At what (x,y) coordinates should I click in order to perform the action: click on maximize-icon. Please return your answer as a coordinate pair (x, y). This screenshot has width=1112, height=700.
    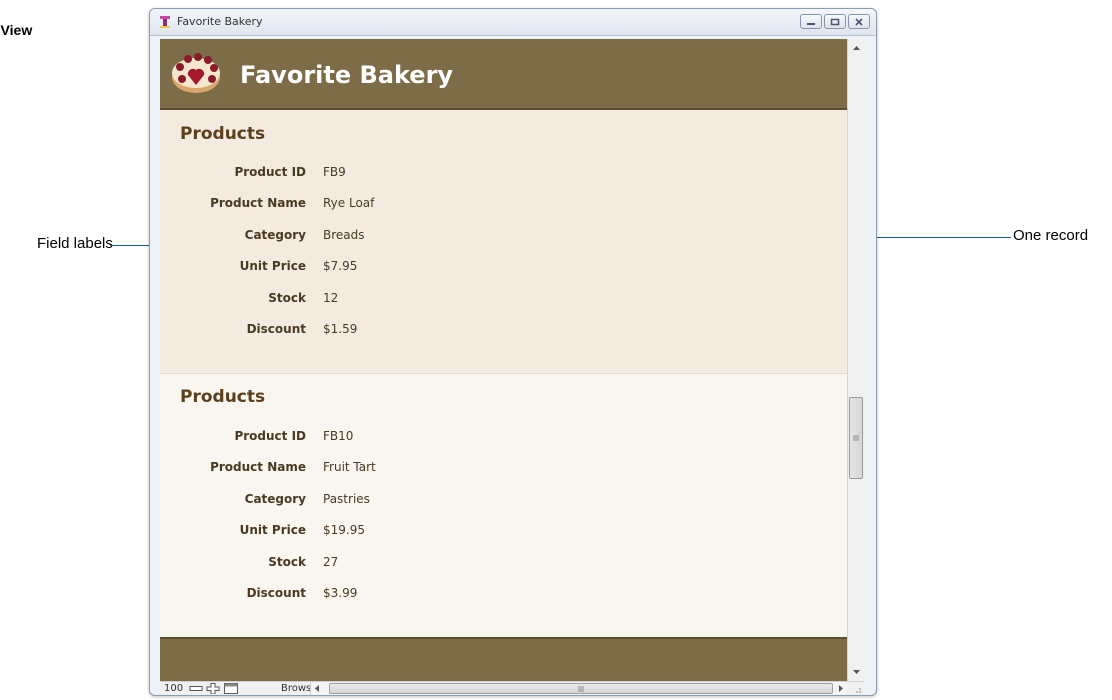
    Looking at the image, I should click on (835, 21).